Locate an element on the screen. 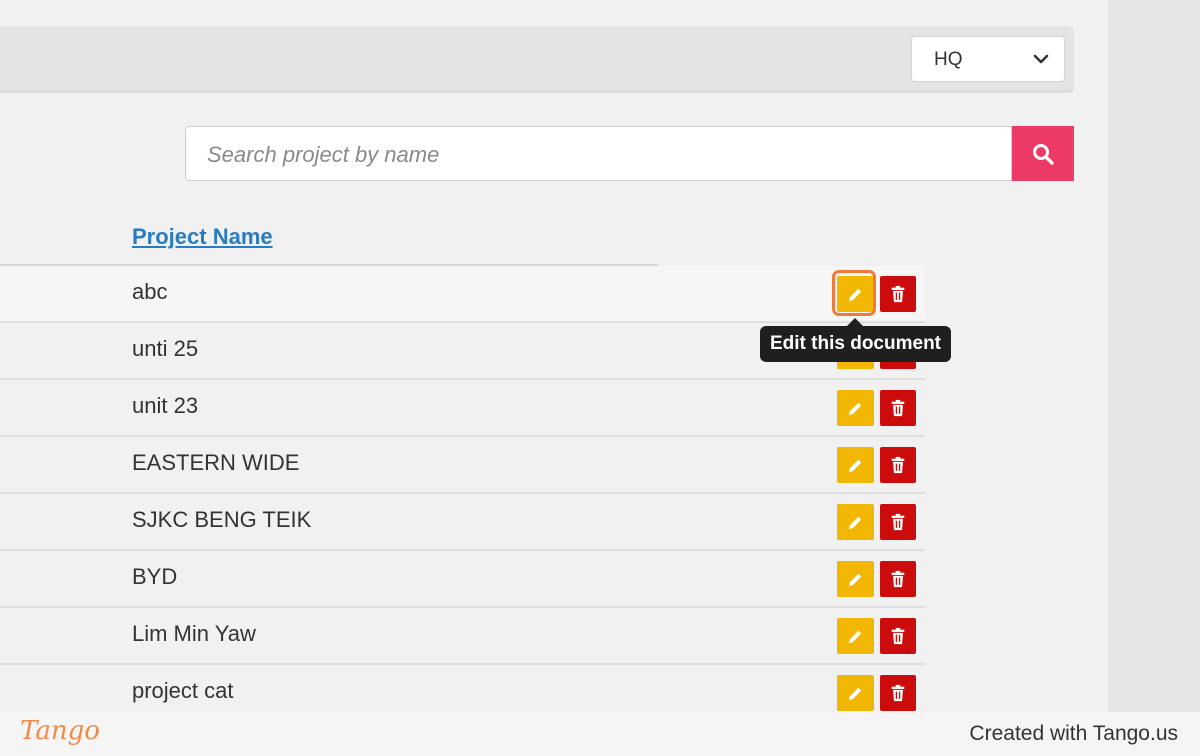  tango-logo: Tango is located at coordinates (60, 731).